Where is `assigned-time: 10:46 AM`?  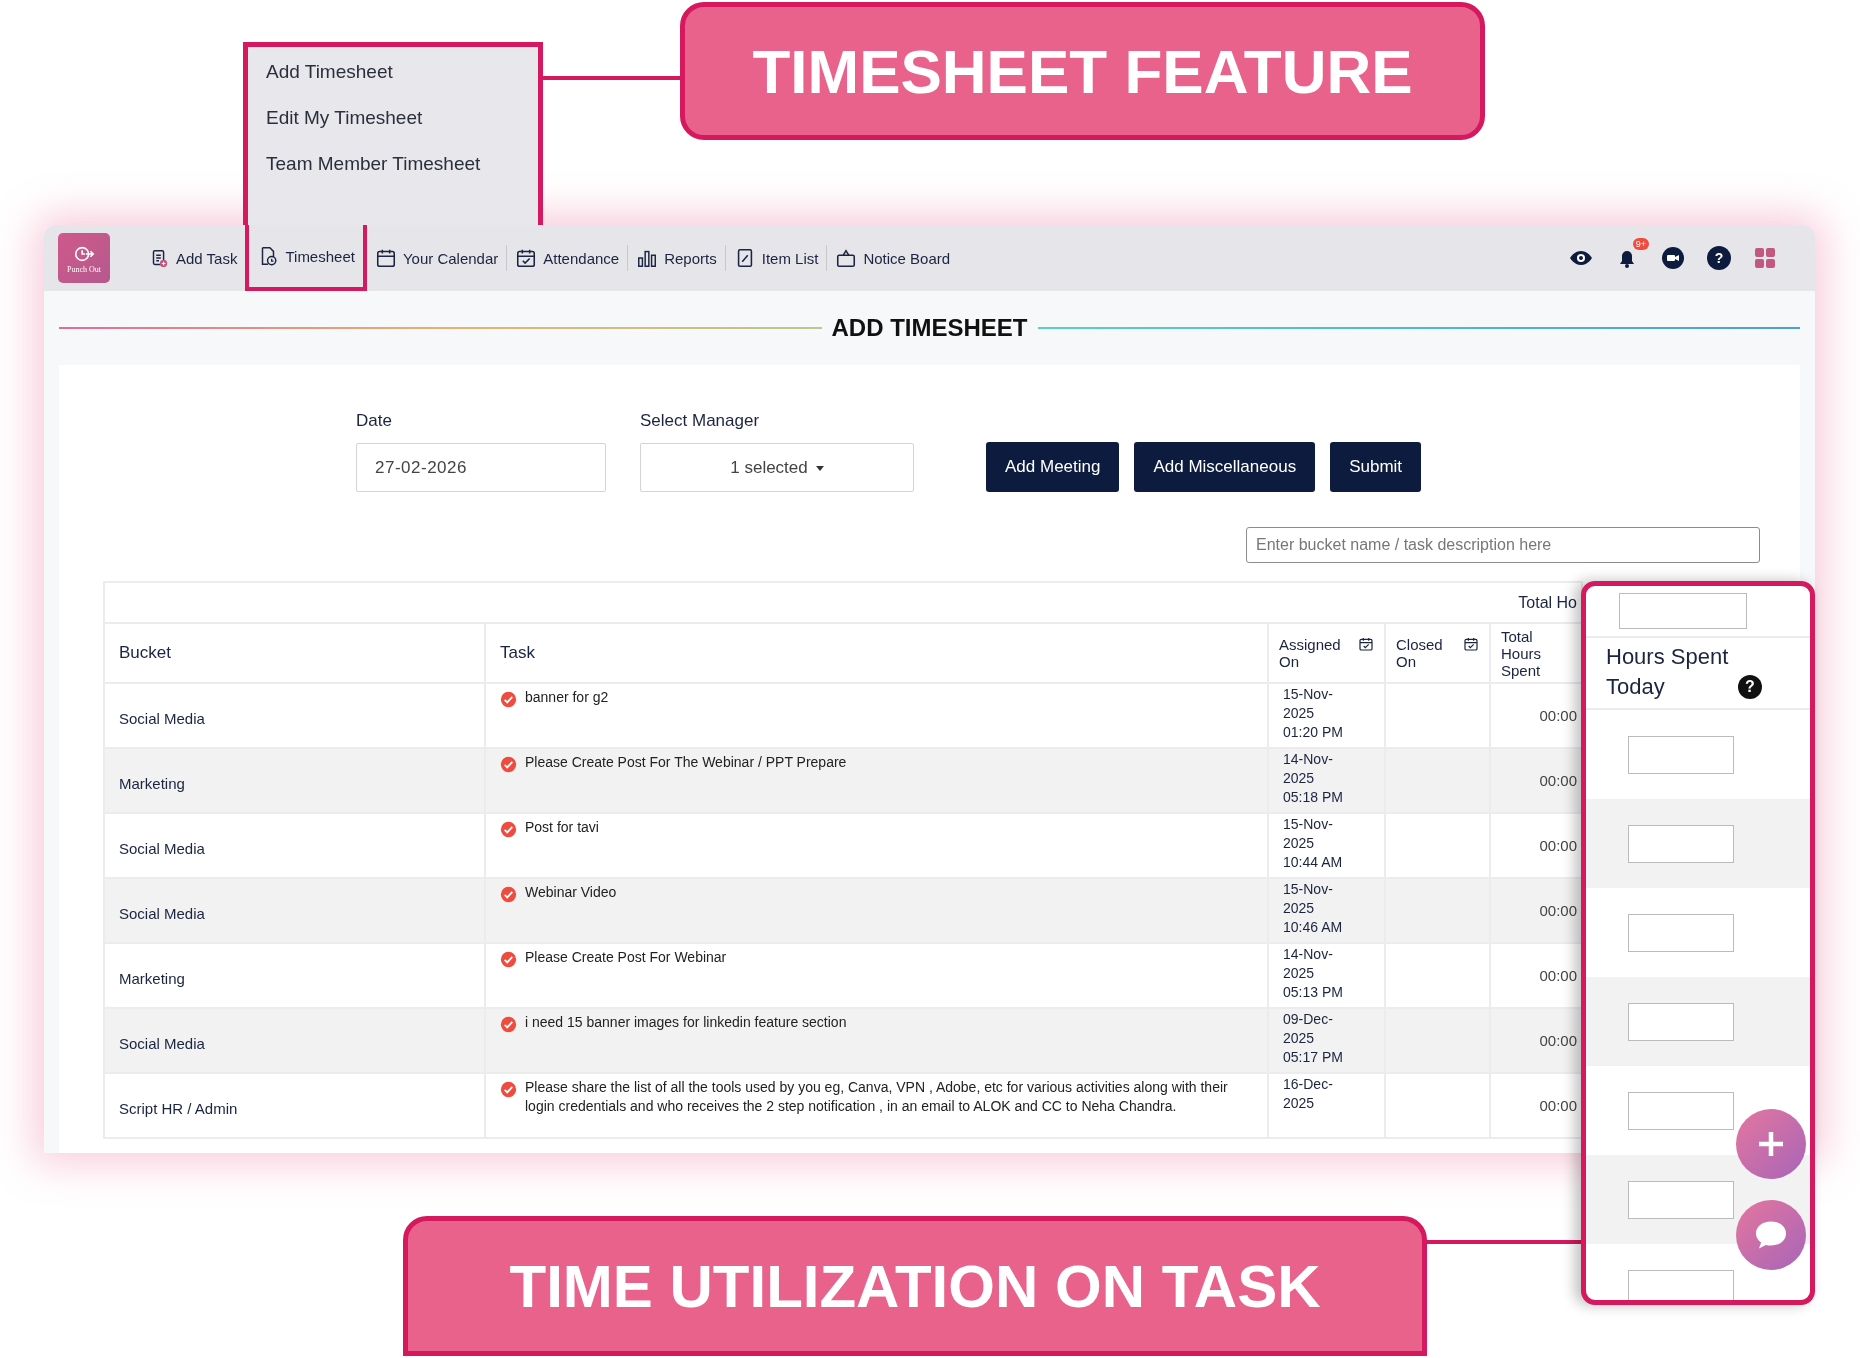
assigned-time: 10:46 AM is located at coordinates (1313, 927).